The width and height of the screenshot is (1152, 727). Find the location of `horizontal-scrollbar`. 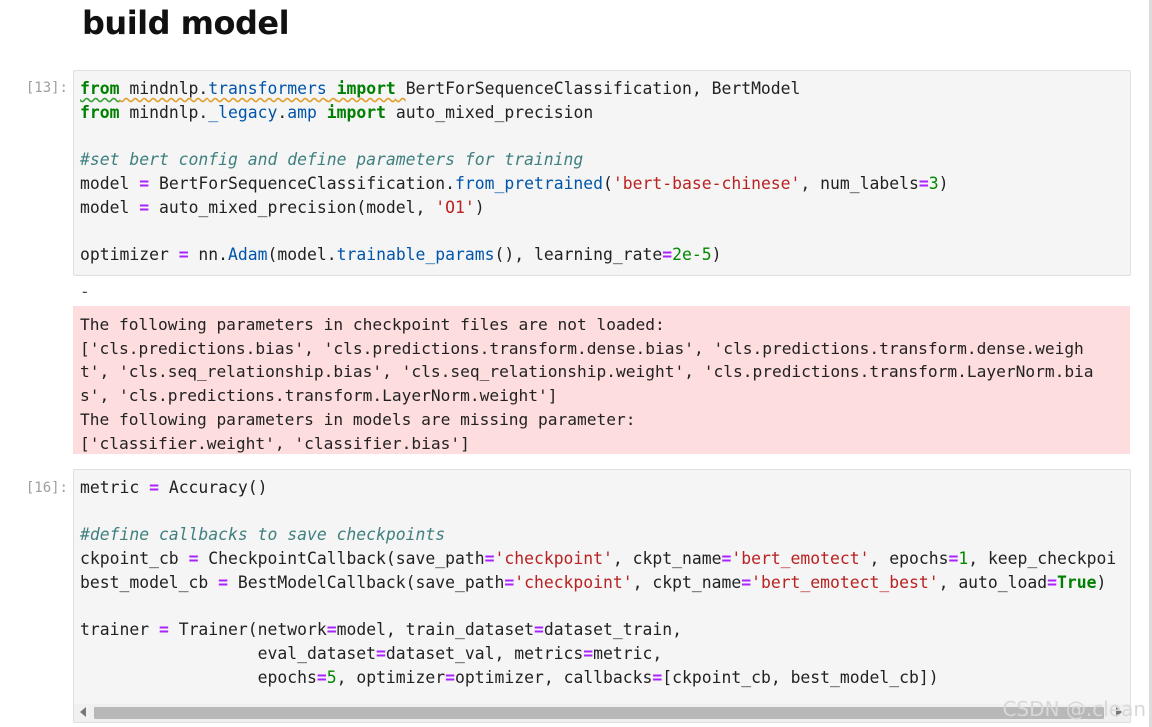

horizontal-scrollbar is located at coordinates (602, 713).